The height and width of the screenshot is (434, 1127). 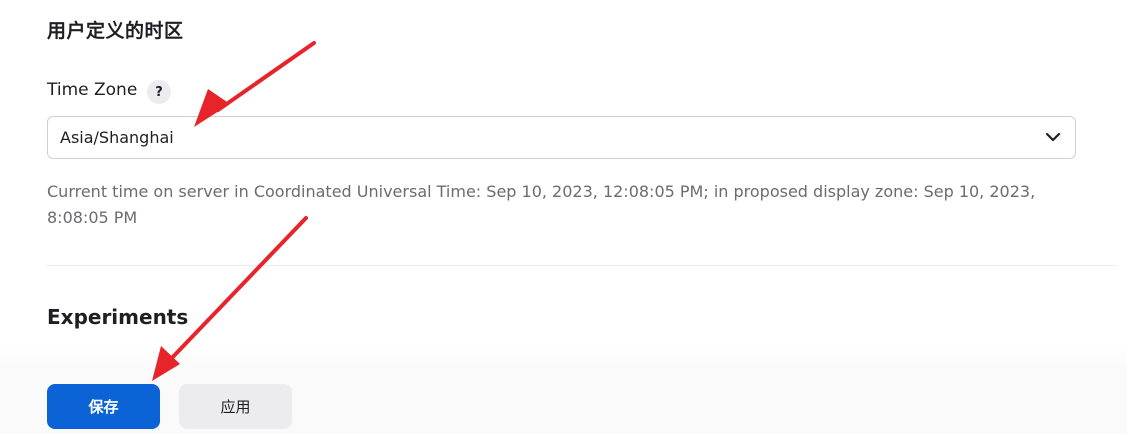 What do you see at coordinates (92, 90) in the screenshot?
I see `time-zone-label: Time Zone` at bounding box center [92, 90].